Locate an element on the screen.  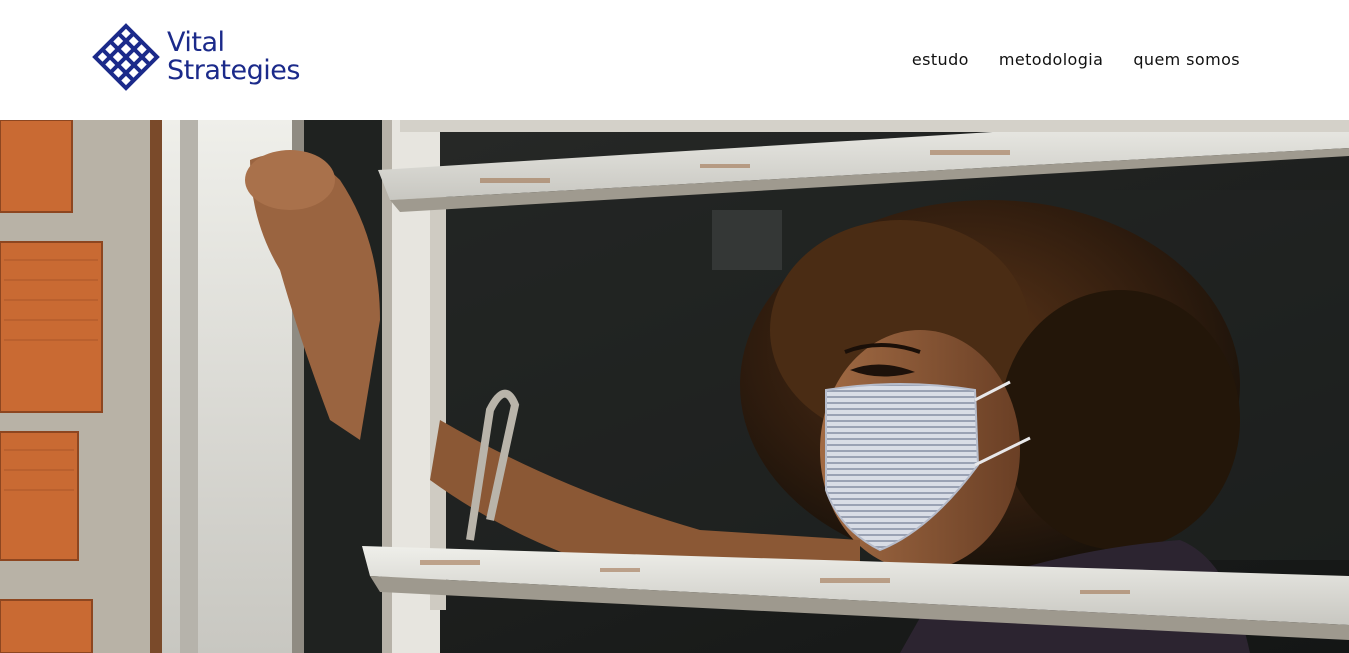
brand-line-1: Vital is located at coordinates (196, 42).